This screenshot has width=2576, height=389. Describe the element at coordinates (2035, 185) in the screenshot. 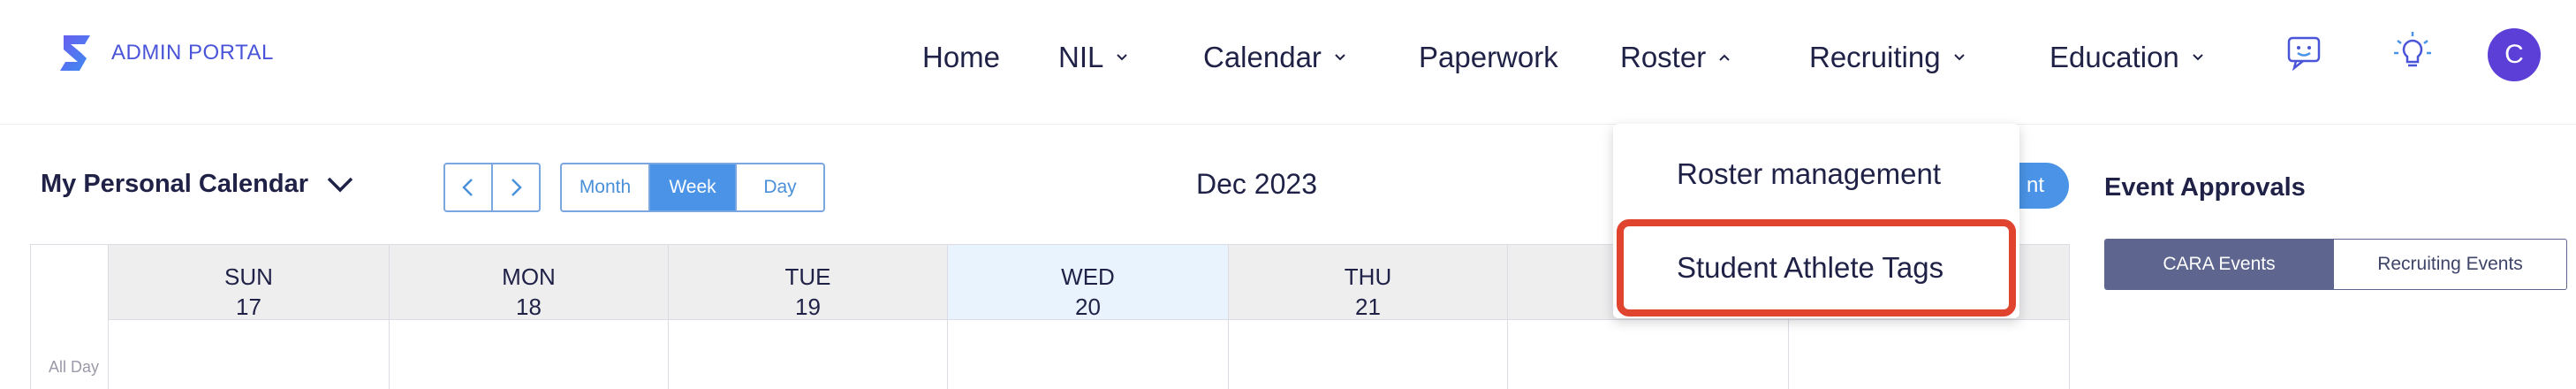

I see `add-event-button-label: nt` at that location.